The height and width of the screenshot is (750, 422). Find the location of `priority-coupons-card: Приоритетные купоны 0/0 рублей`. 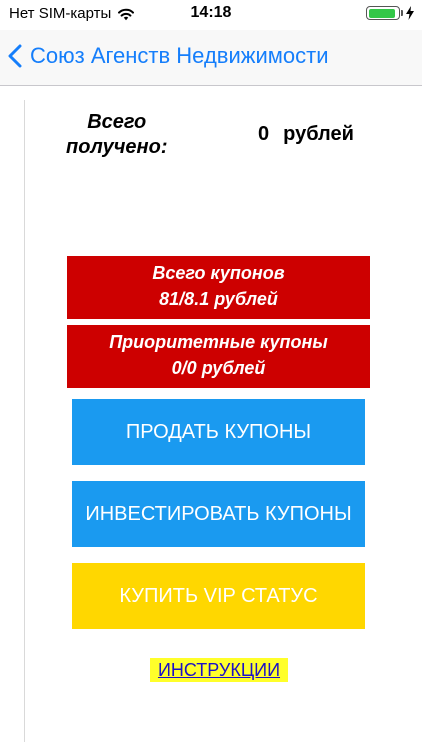

priority-coupons-card: Приоритетные купоны 0/0 рублей is located at coordinates (218, 356).